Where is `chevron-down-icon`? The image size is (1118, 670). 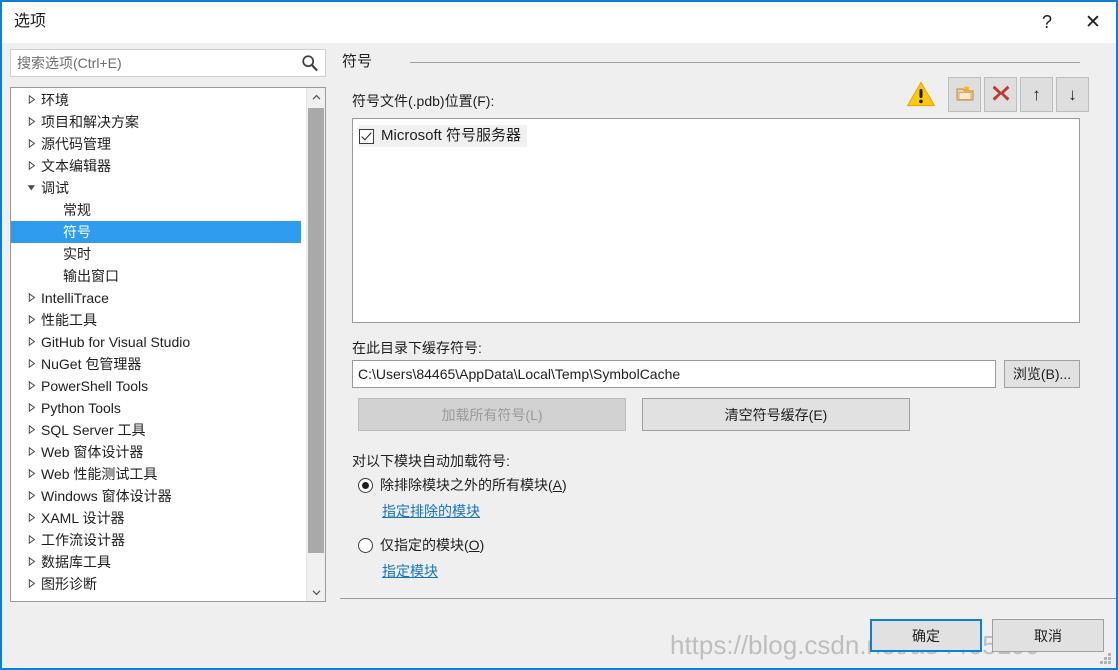 chevron-down-icon is located at coordinates (31, 188).